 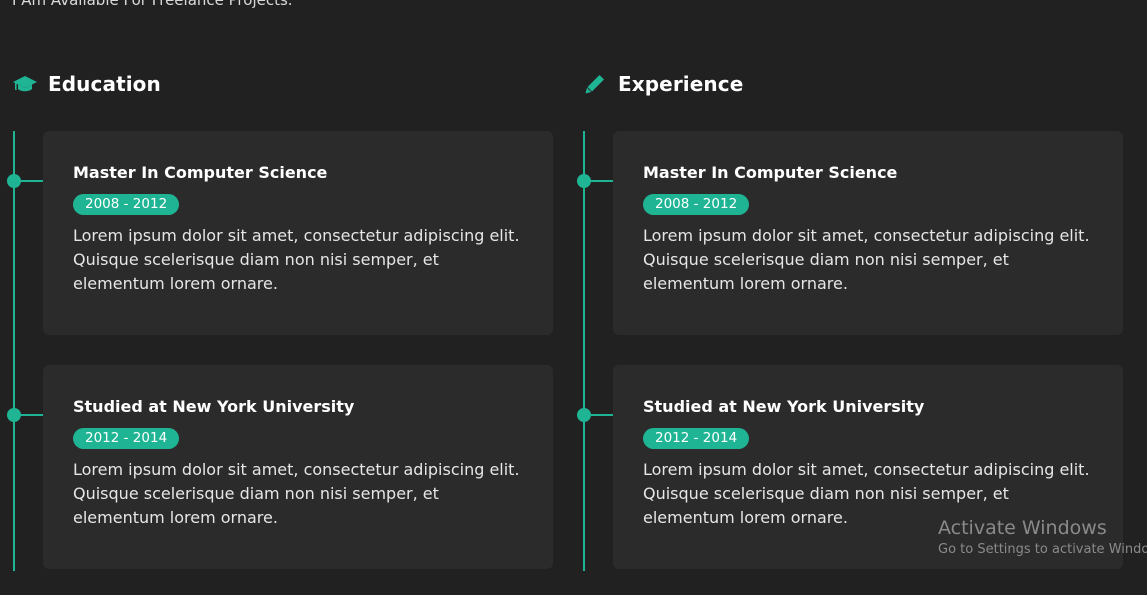 What do you see at coordinates (595, 84) in the screenshot?
I see `pencil-icon` at bounding box center [595, 84].